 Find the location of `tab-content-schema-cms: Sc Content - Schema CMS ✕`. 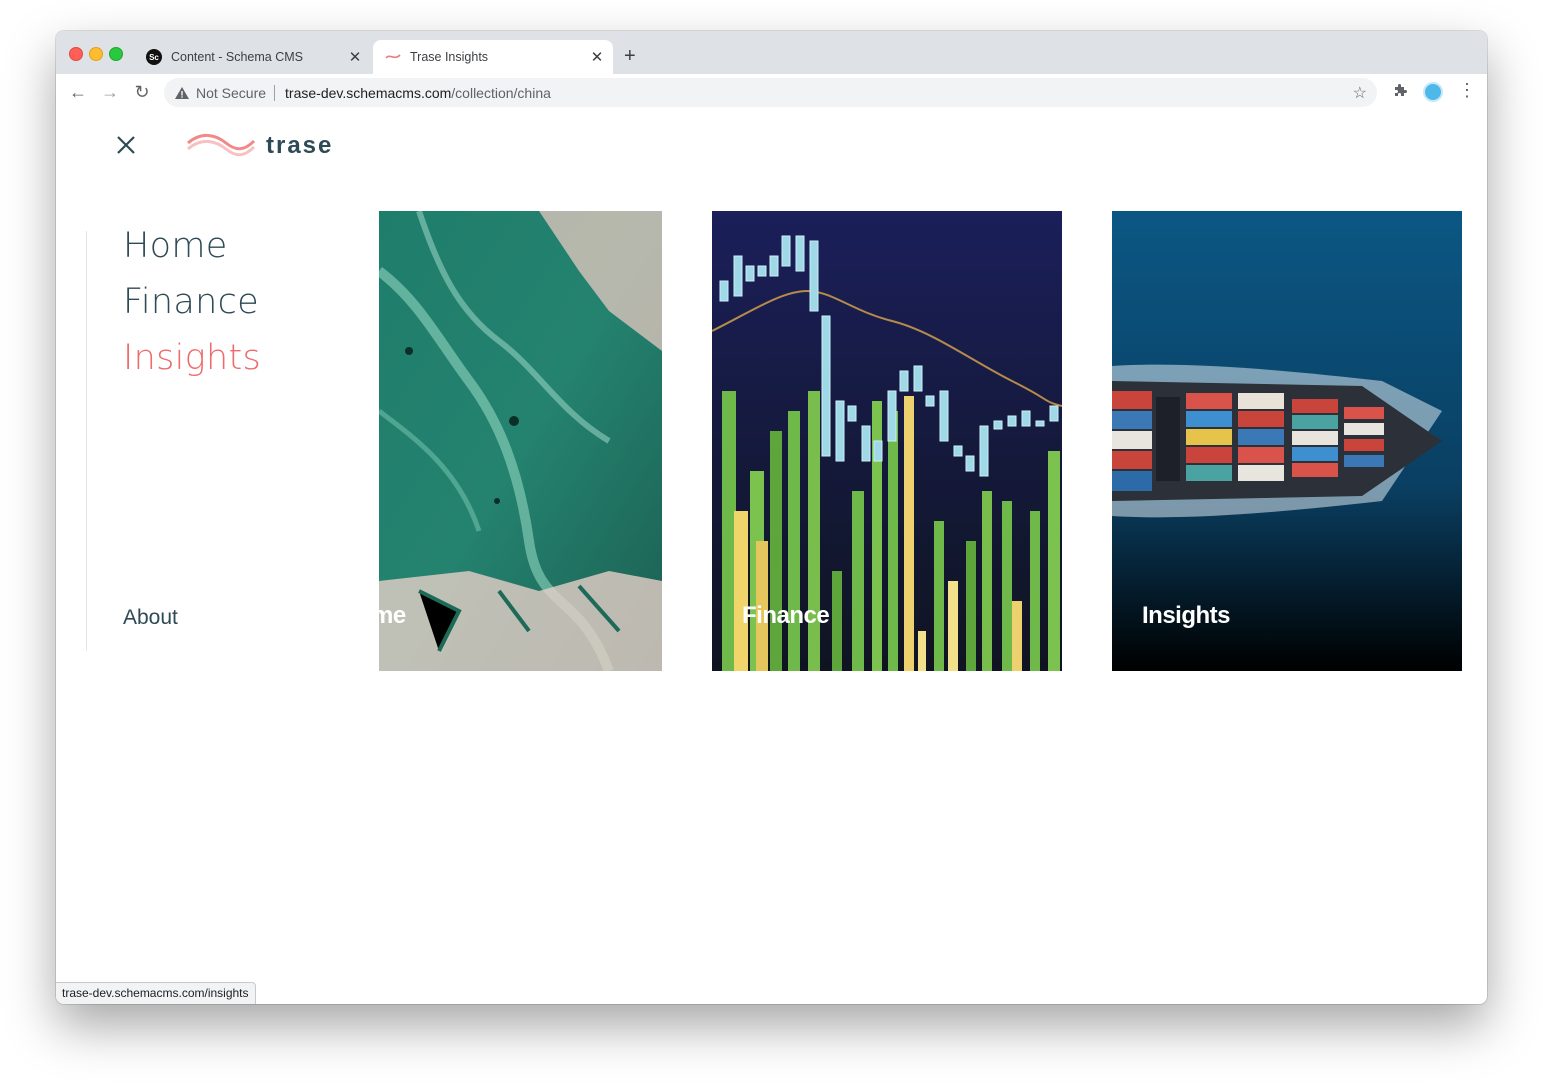

tab-content-schema-cms: Sc Content - Schema CMS ✕ is located at coordinates (252, 57).